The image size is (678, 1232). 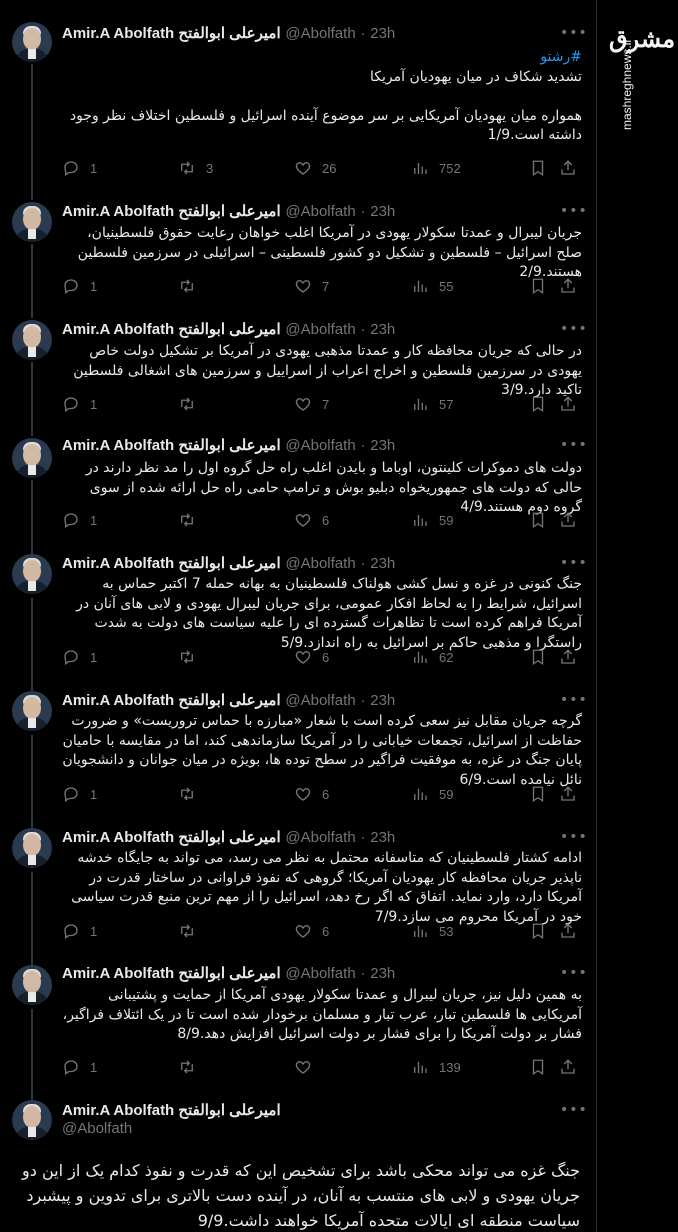 I want to click on hashtag-link: #رشتو, so click(x=561, y=57).